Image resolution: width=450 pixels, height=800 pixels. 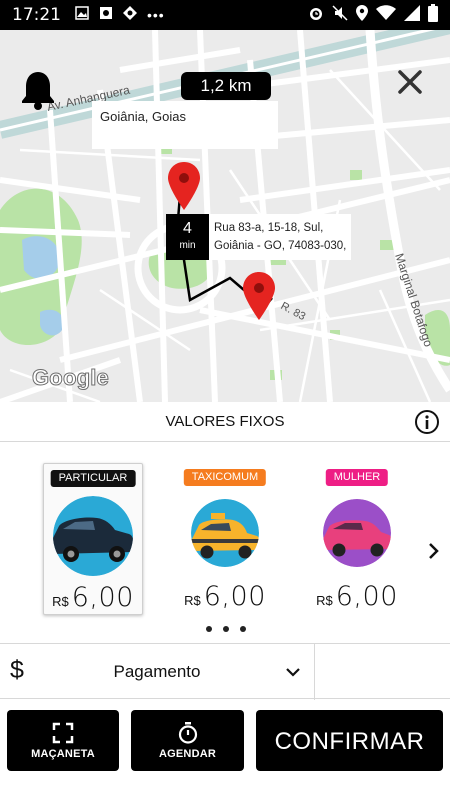 I want to click on photo-icon, so click(x=106, y=15).